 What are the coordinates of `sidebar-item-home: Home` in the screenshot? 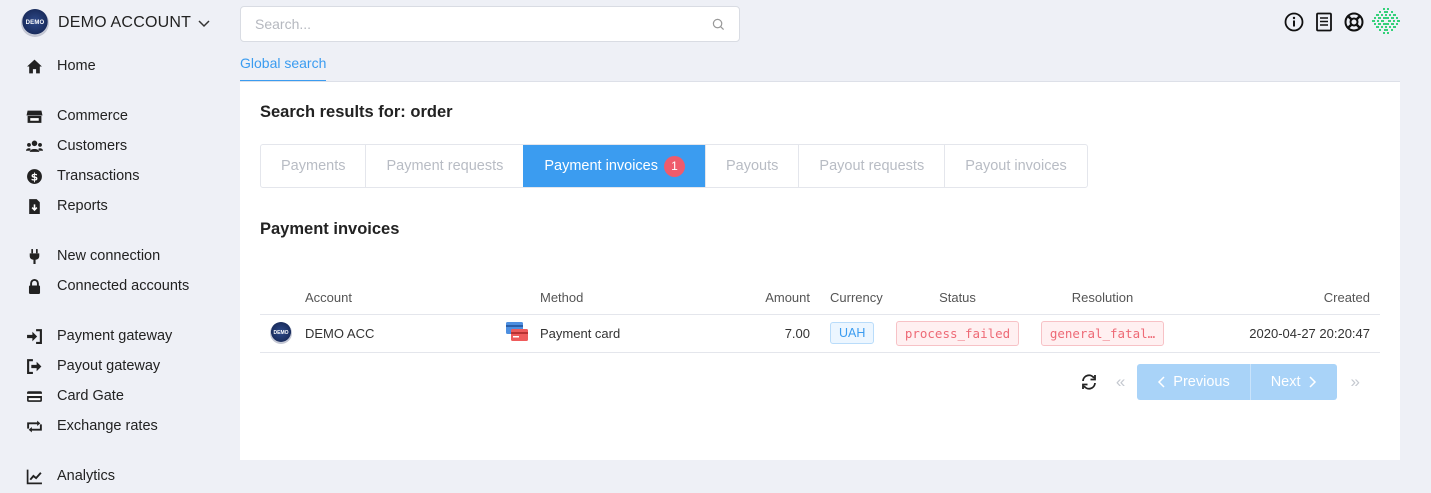 It's located at (61, 66).